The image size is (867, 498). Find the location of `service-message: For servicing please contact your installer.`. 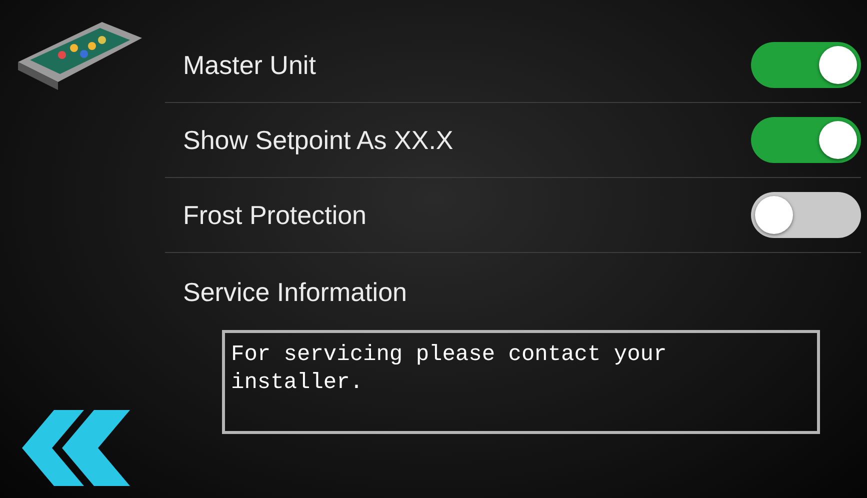

service-message: For servicing please contact your installer. is located at coordinates (449, 369).